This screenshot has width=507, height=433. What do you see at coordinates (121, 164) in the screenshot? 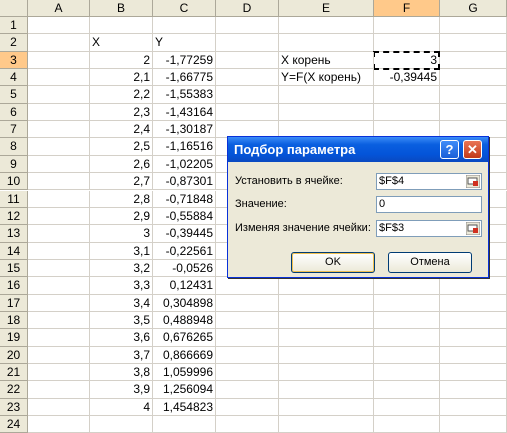
I see `cell-b9: 2,6` at bounding box center [121, 164].